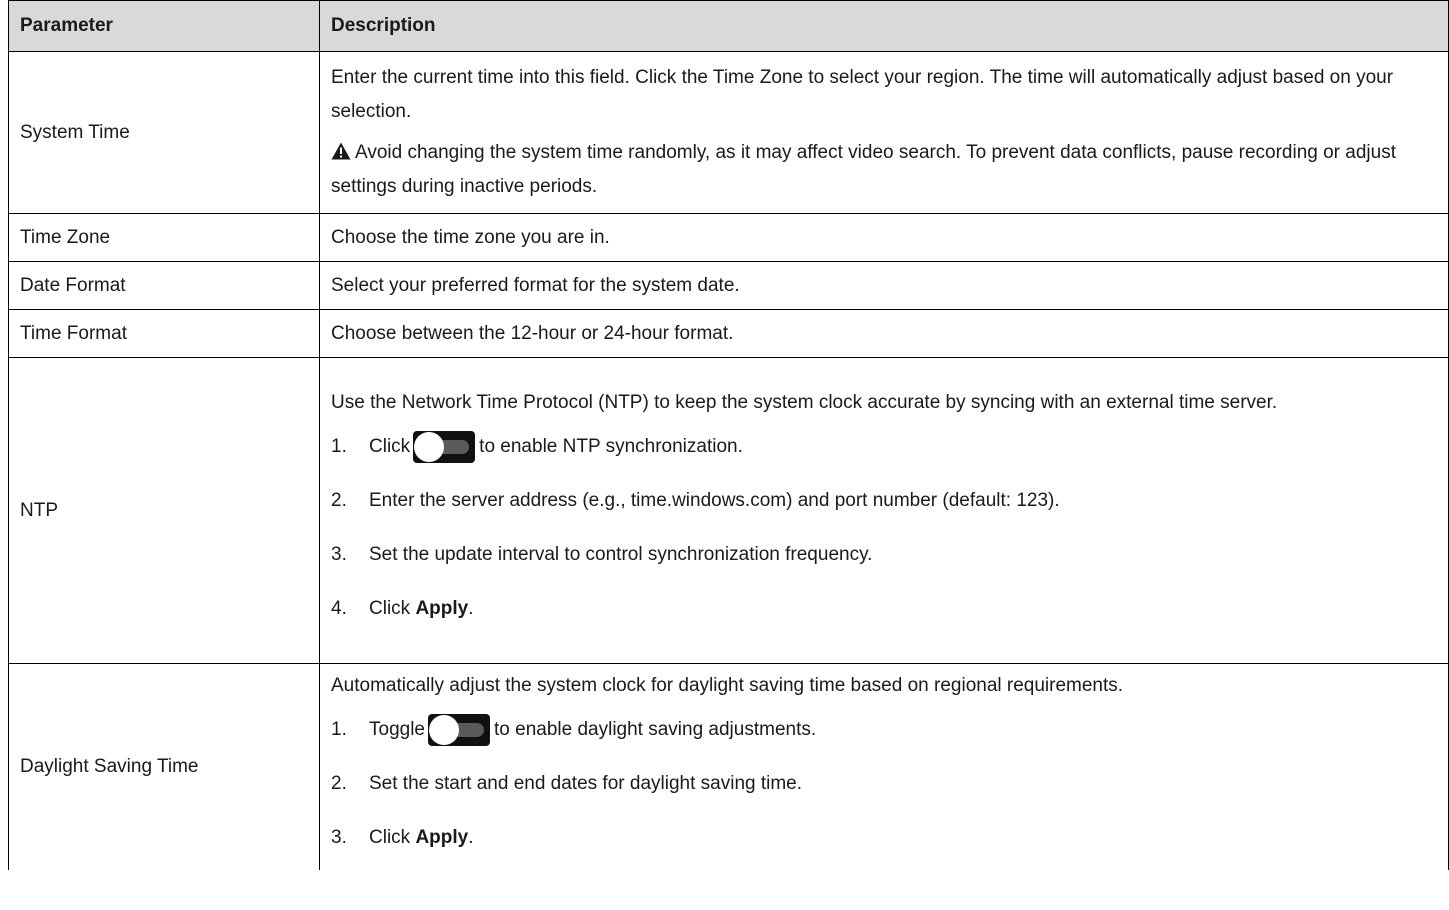 This screenshot has height=910, width=1449. Describe the element at coordinates (164, 132) in the screenshot. I see `param-name: System Time` at that location.